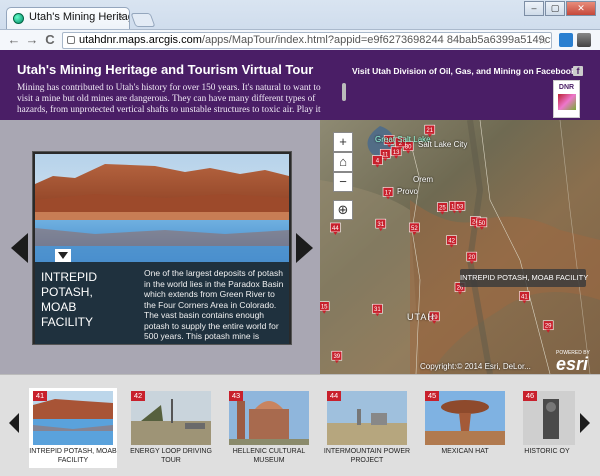  Describe the element at coordinates (236, 396) in the screenshot. I see `thumb-number: 43` at that location.